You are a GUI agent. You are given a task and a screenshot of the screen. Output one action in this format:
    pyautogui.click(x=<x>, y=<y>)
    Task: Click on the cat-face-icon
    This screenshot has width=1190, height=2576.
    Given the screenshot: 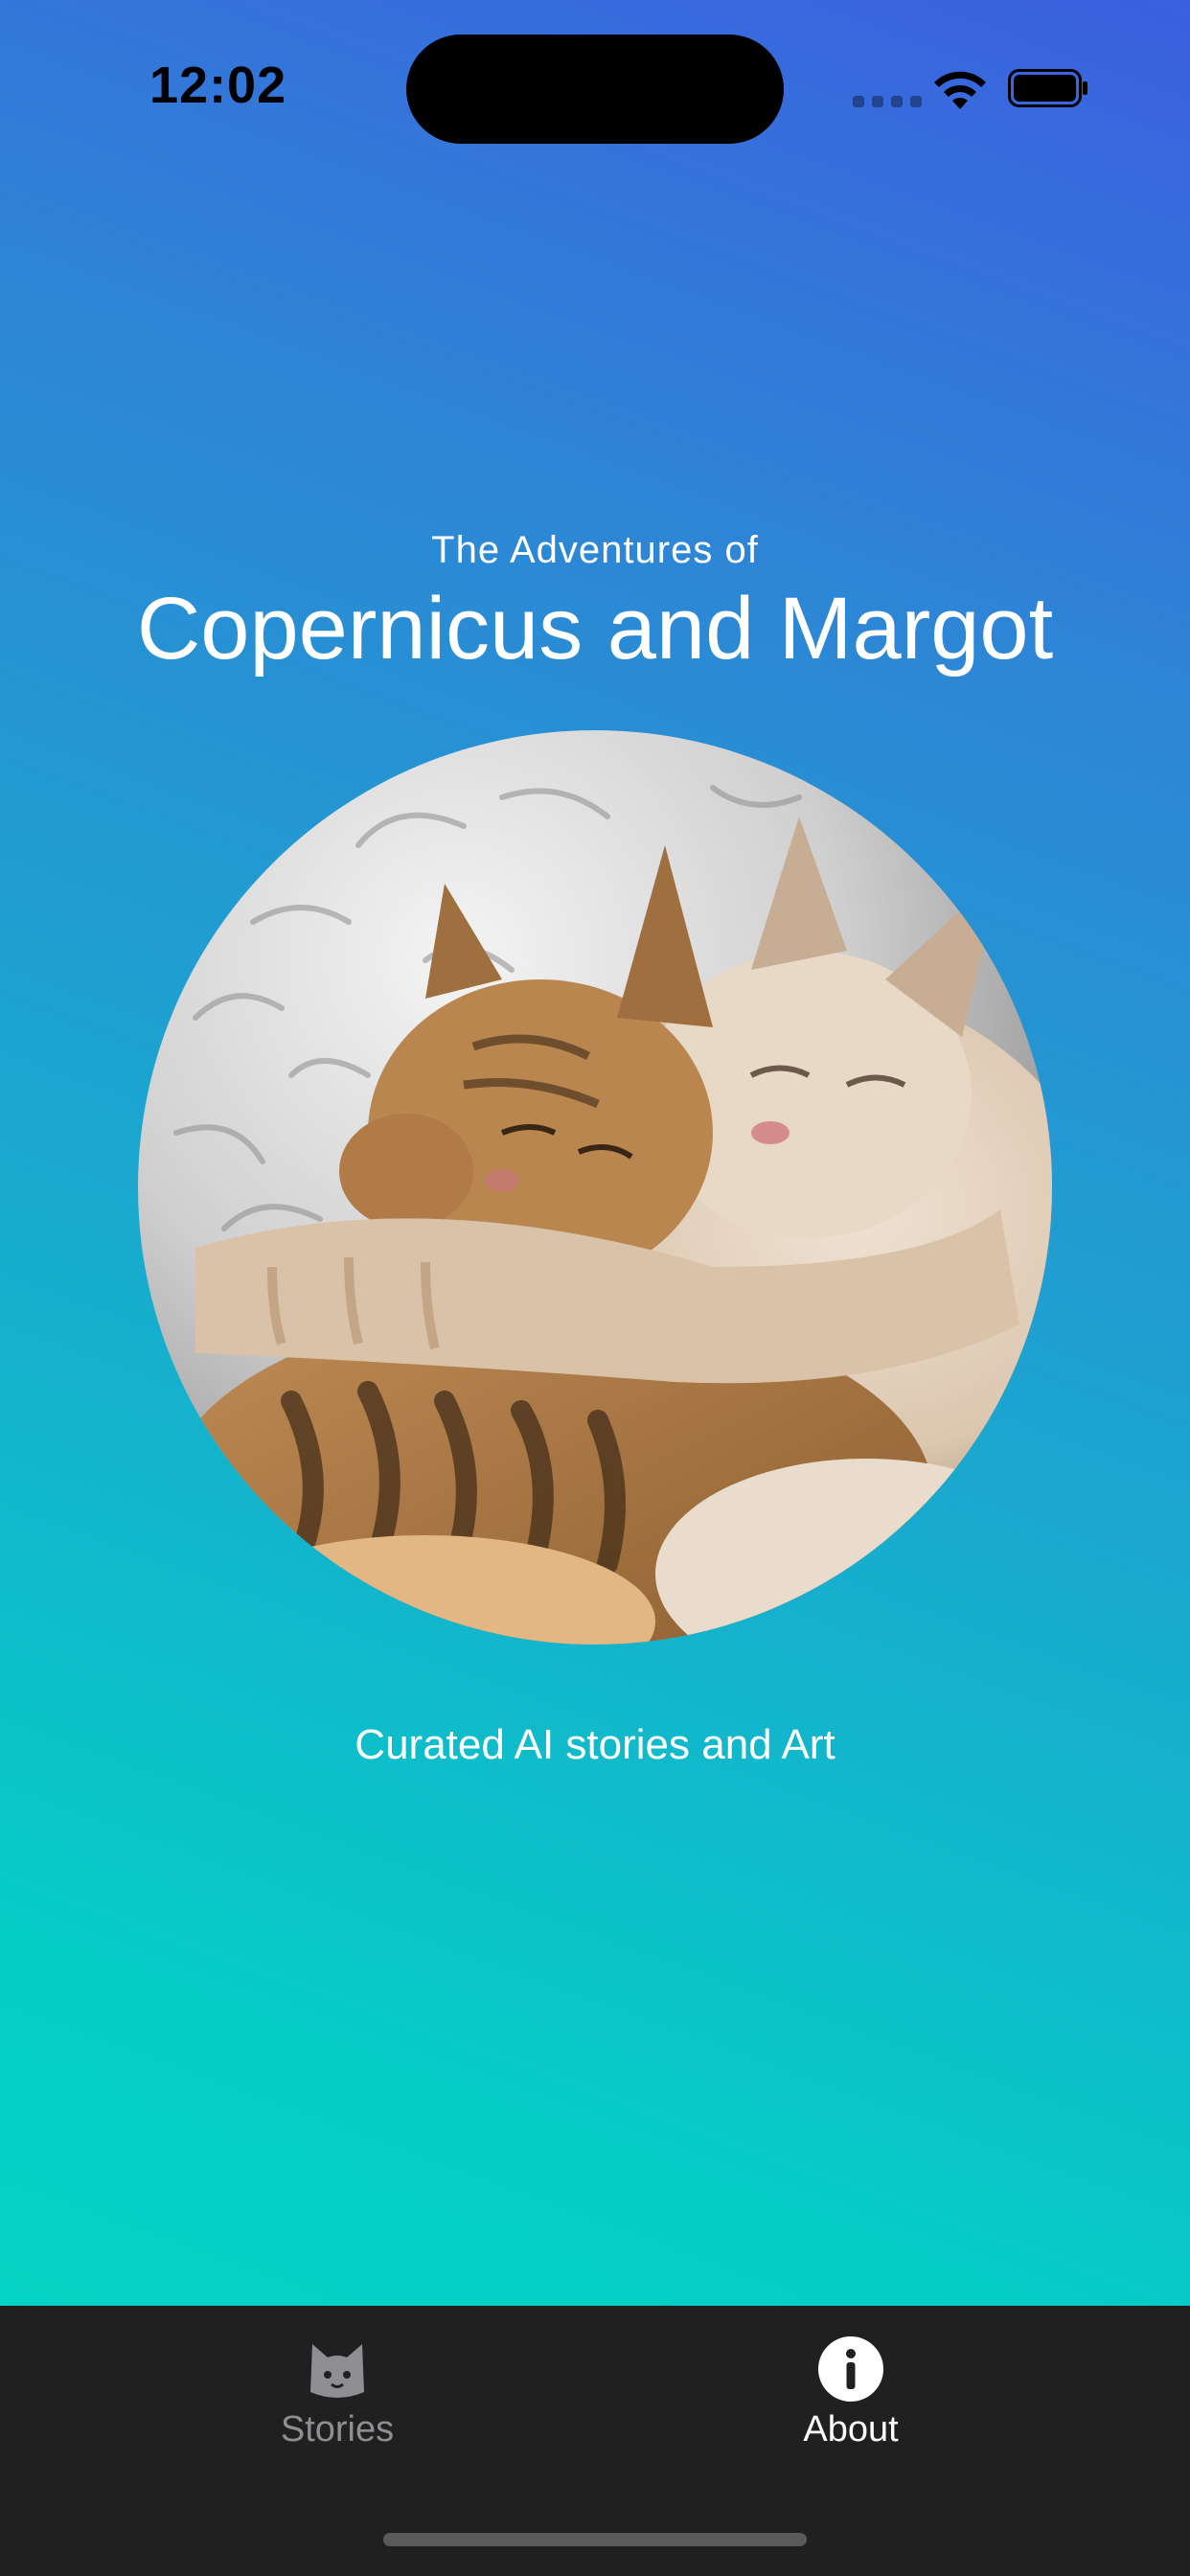 What is the action you would take?
    pyautogui.click(x=337, y=2371)
    